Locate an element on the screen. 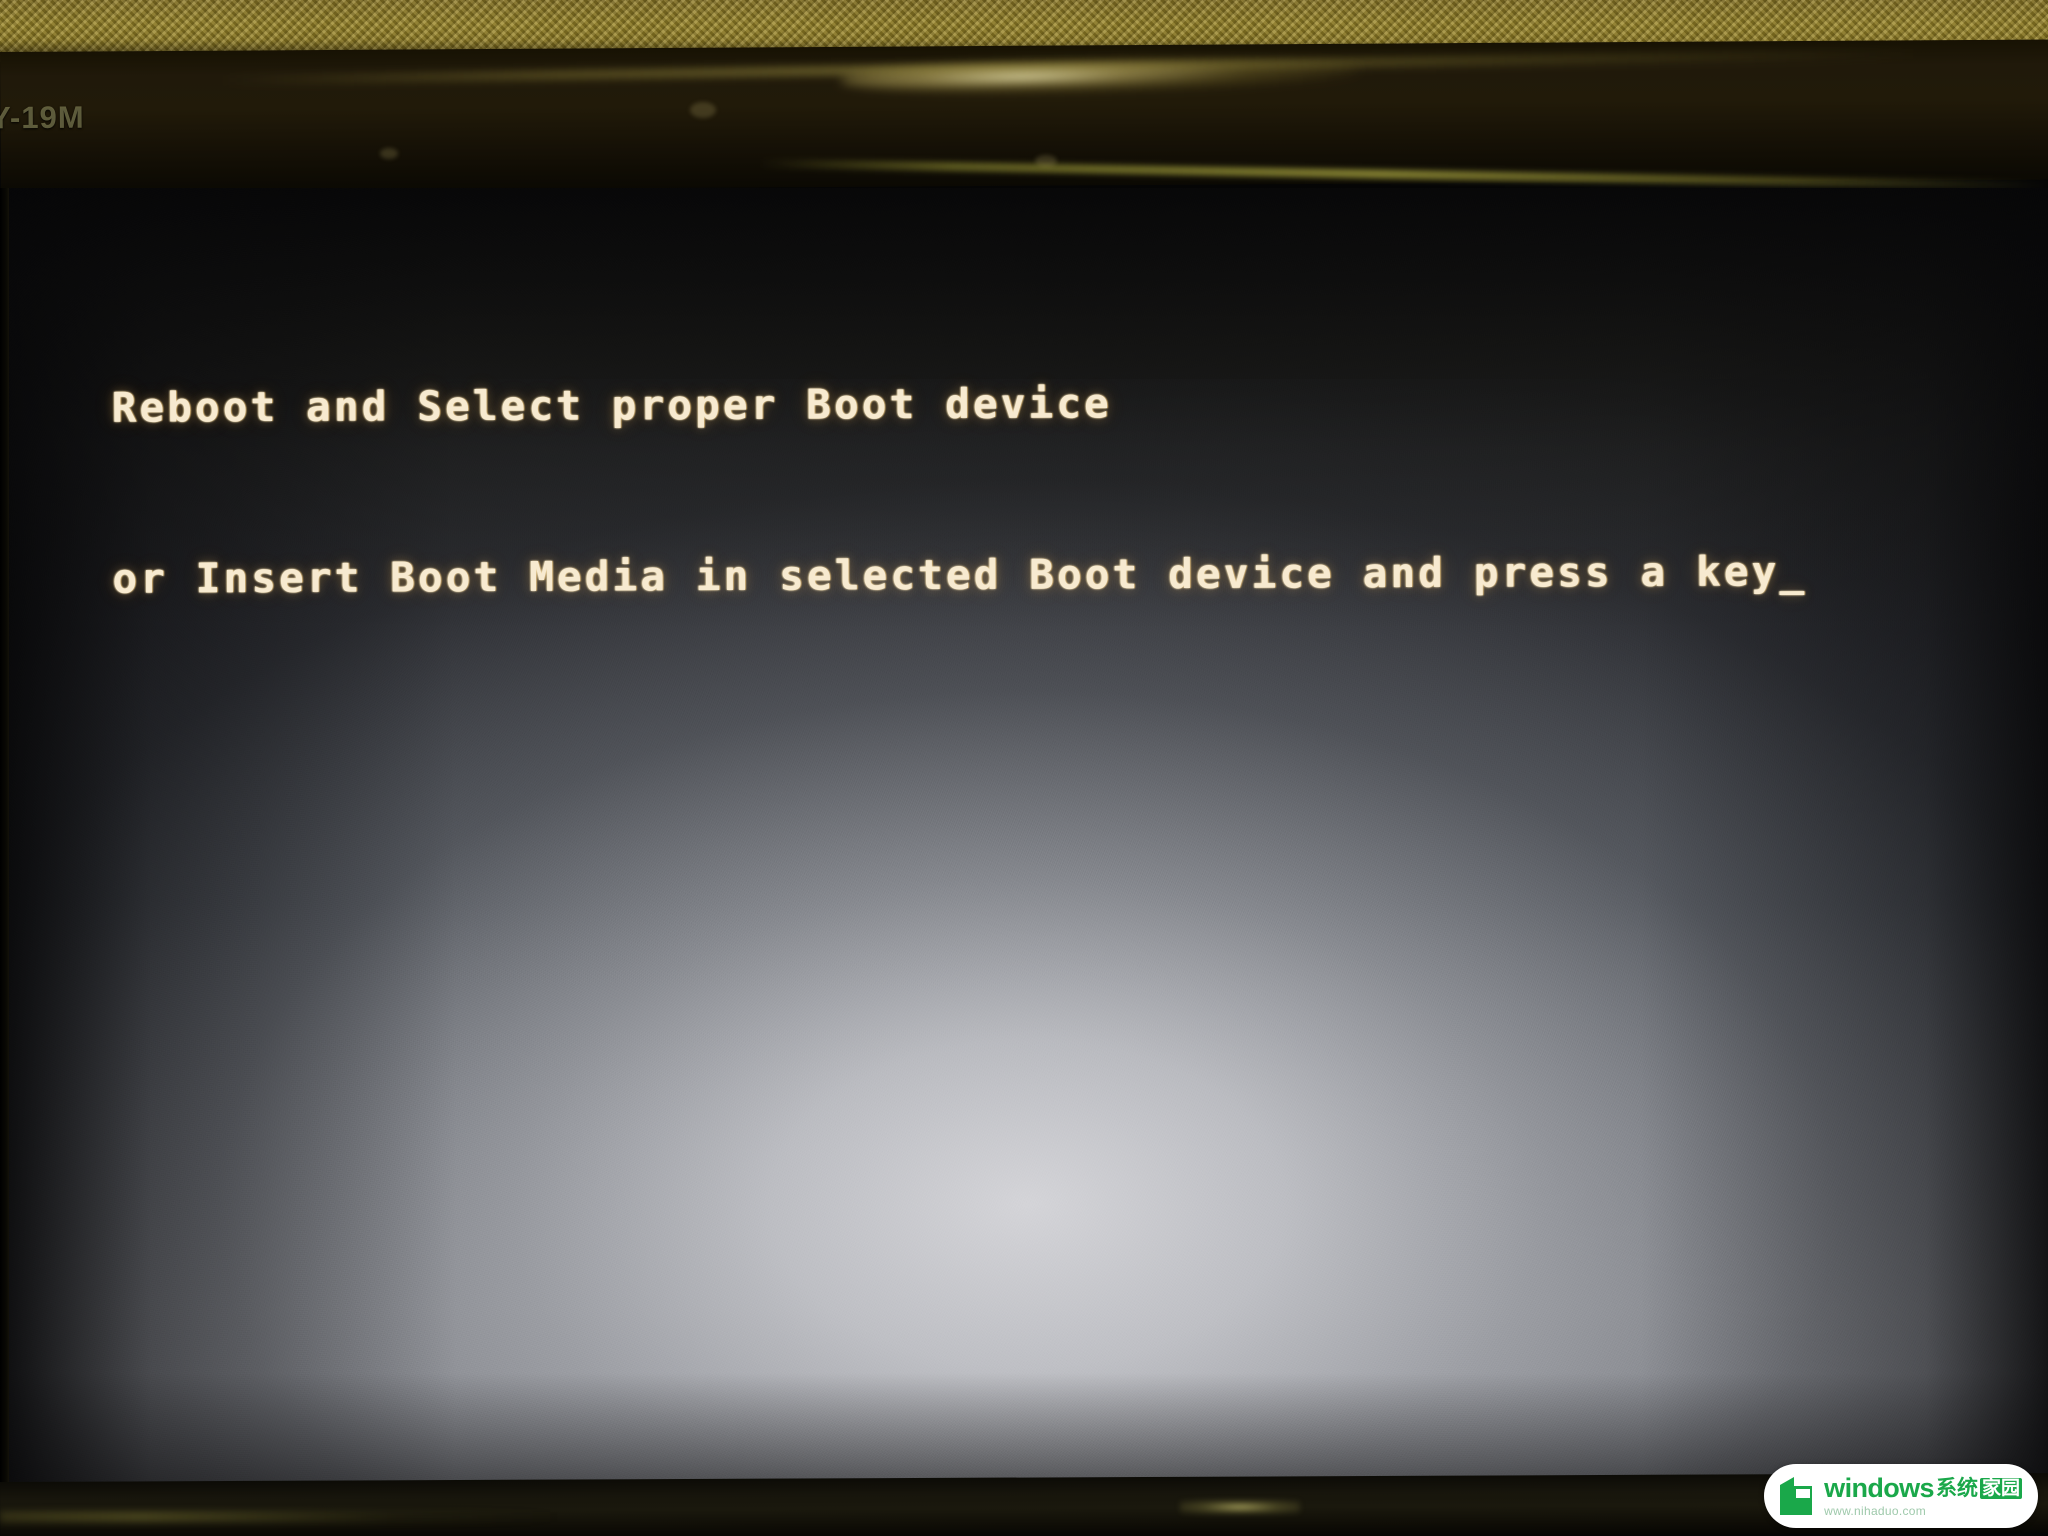 Image resolution: width=2048 pixels, height=1536 pixels. bottom-bezel-highlight is located at coordinates (1240, 1507).